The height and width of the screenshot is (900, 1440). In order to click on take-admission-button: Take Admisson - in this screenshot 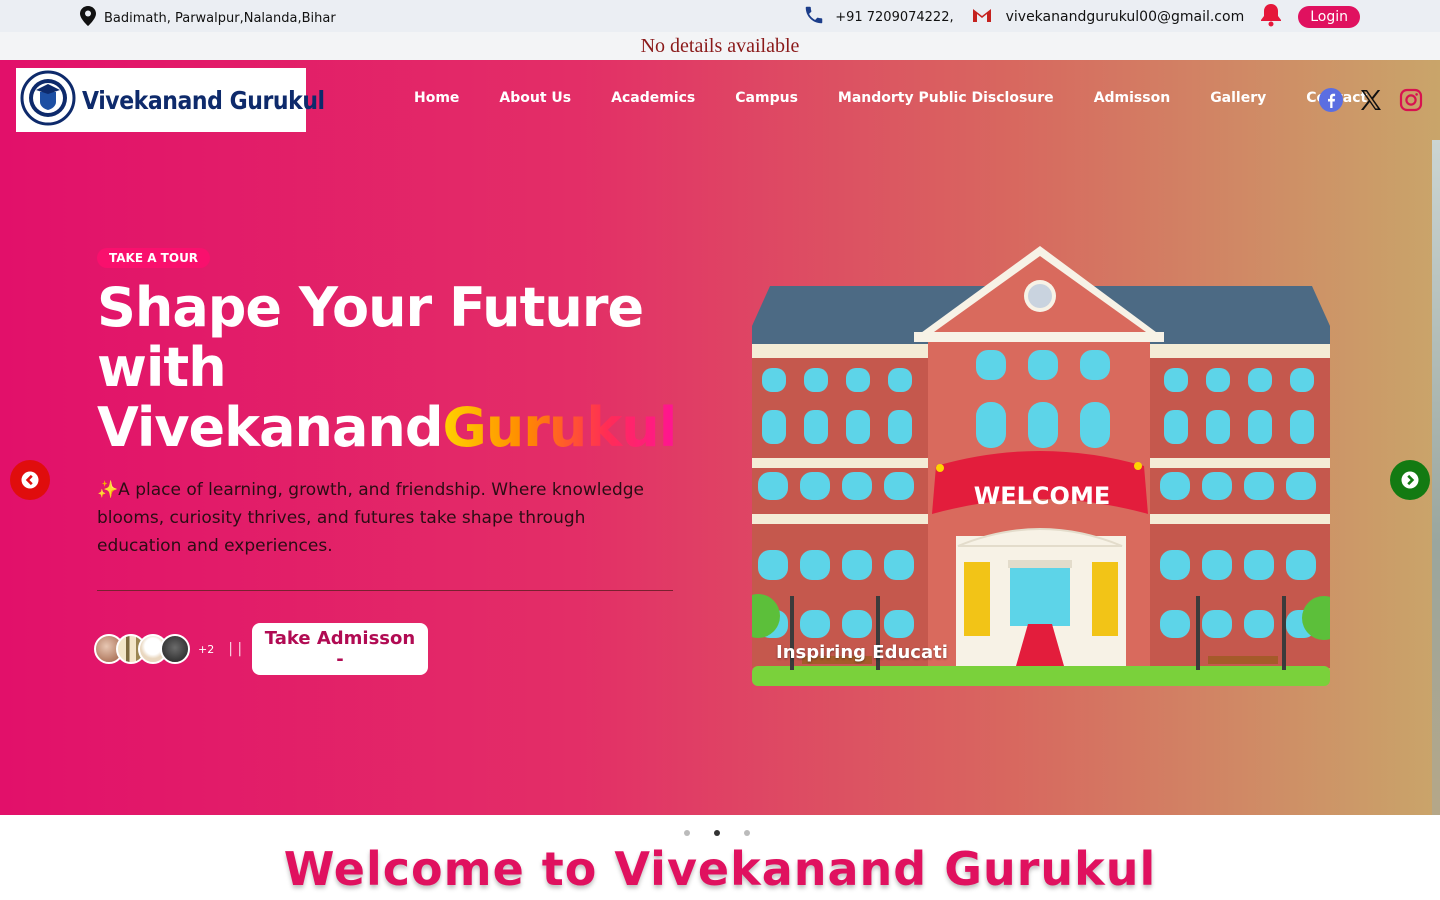, I will do `click(340, 649)`.